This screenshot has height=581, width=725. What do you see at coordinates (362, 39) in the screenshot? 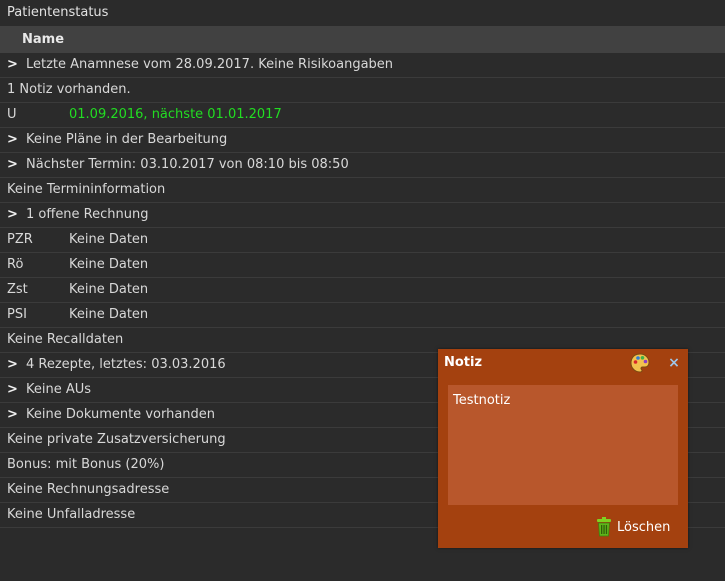
I see `column-header-name: Name` at bounding box center [362, 39].